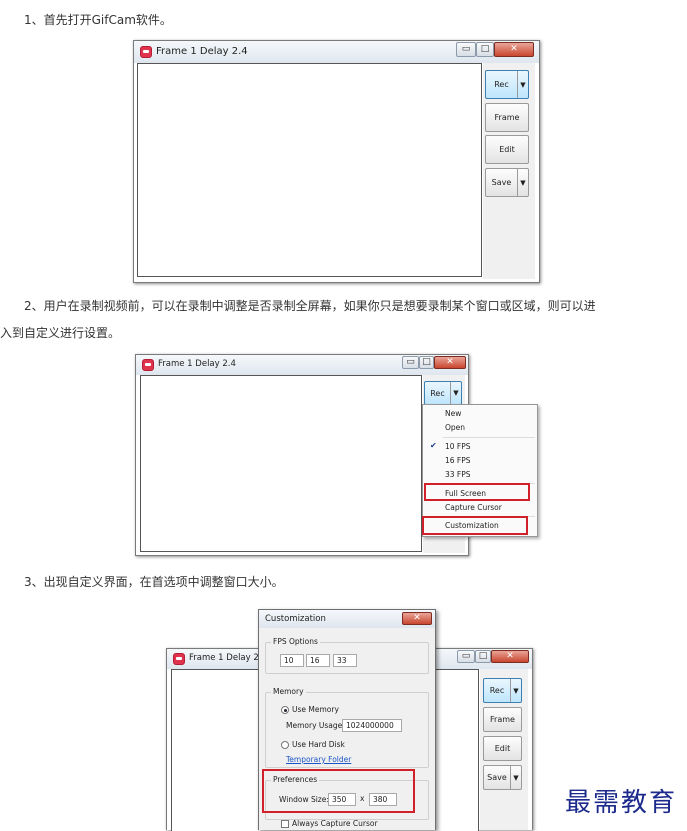 The image size is (687, 831). Describe the element at coordinates (477, 492) in the screenshot. I see `highlight-full-screen` at that location.